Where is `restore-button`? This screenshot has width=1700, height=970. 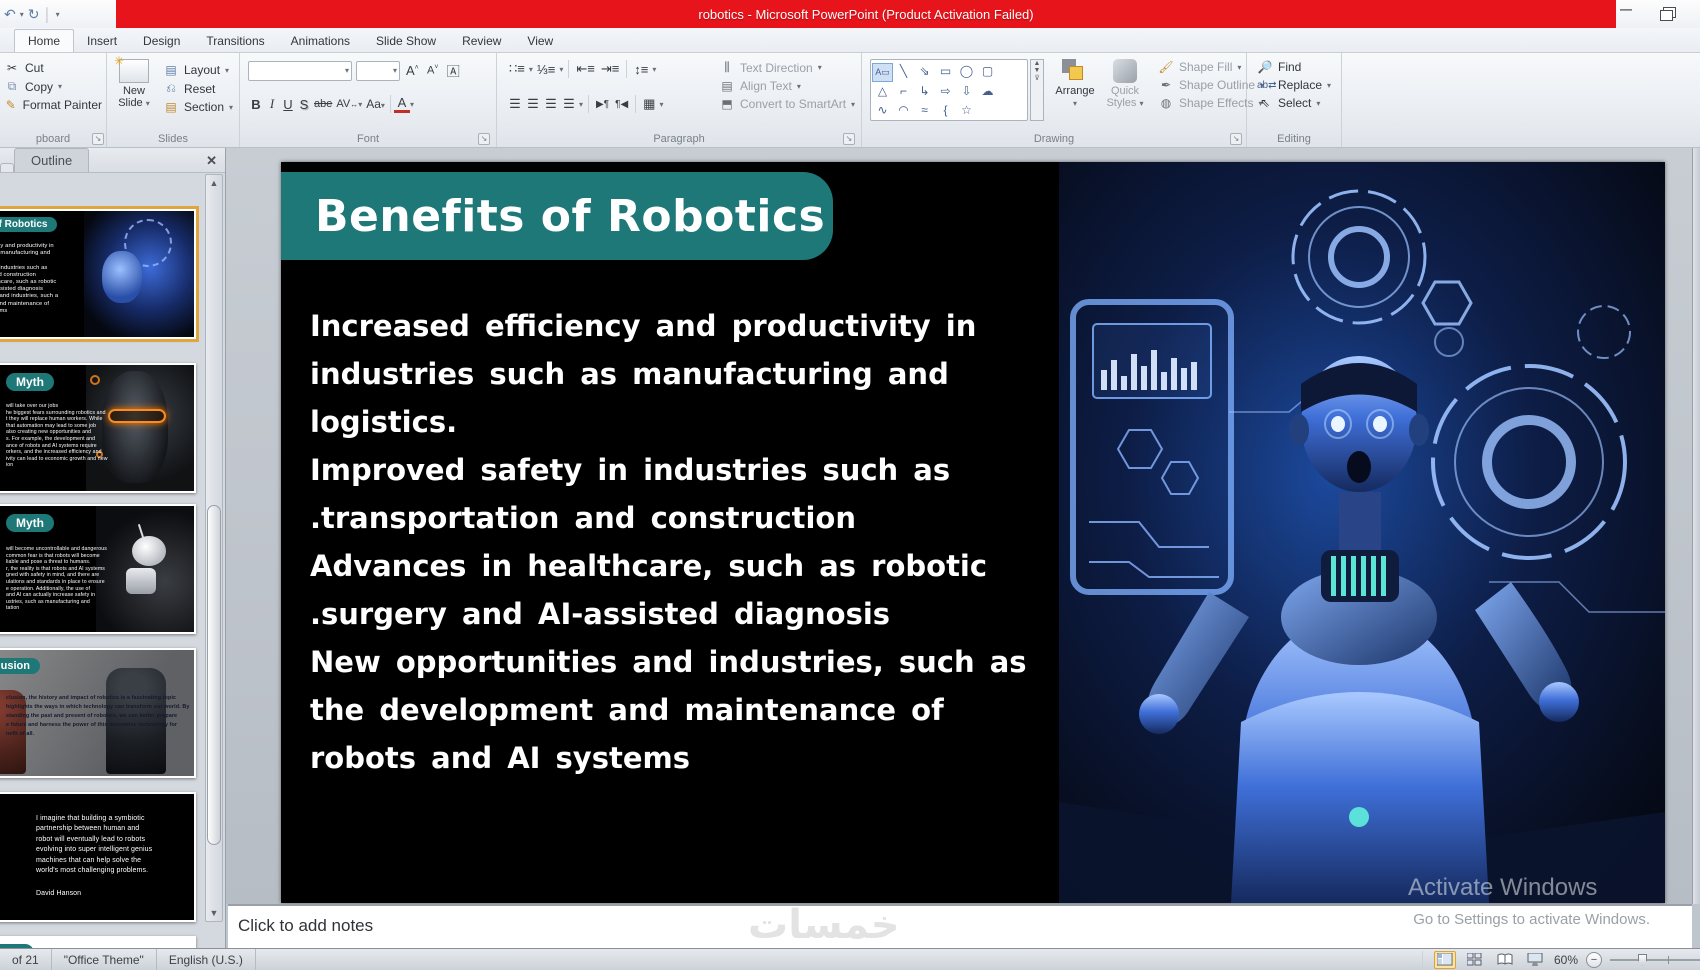 restore-button is located at coordinates (1666, 15).